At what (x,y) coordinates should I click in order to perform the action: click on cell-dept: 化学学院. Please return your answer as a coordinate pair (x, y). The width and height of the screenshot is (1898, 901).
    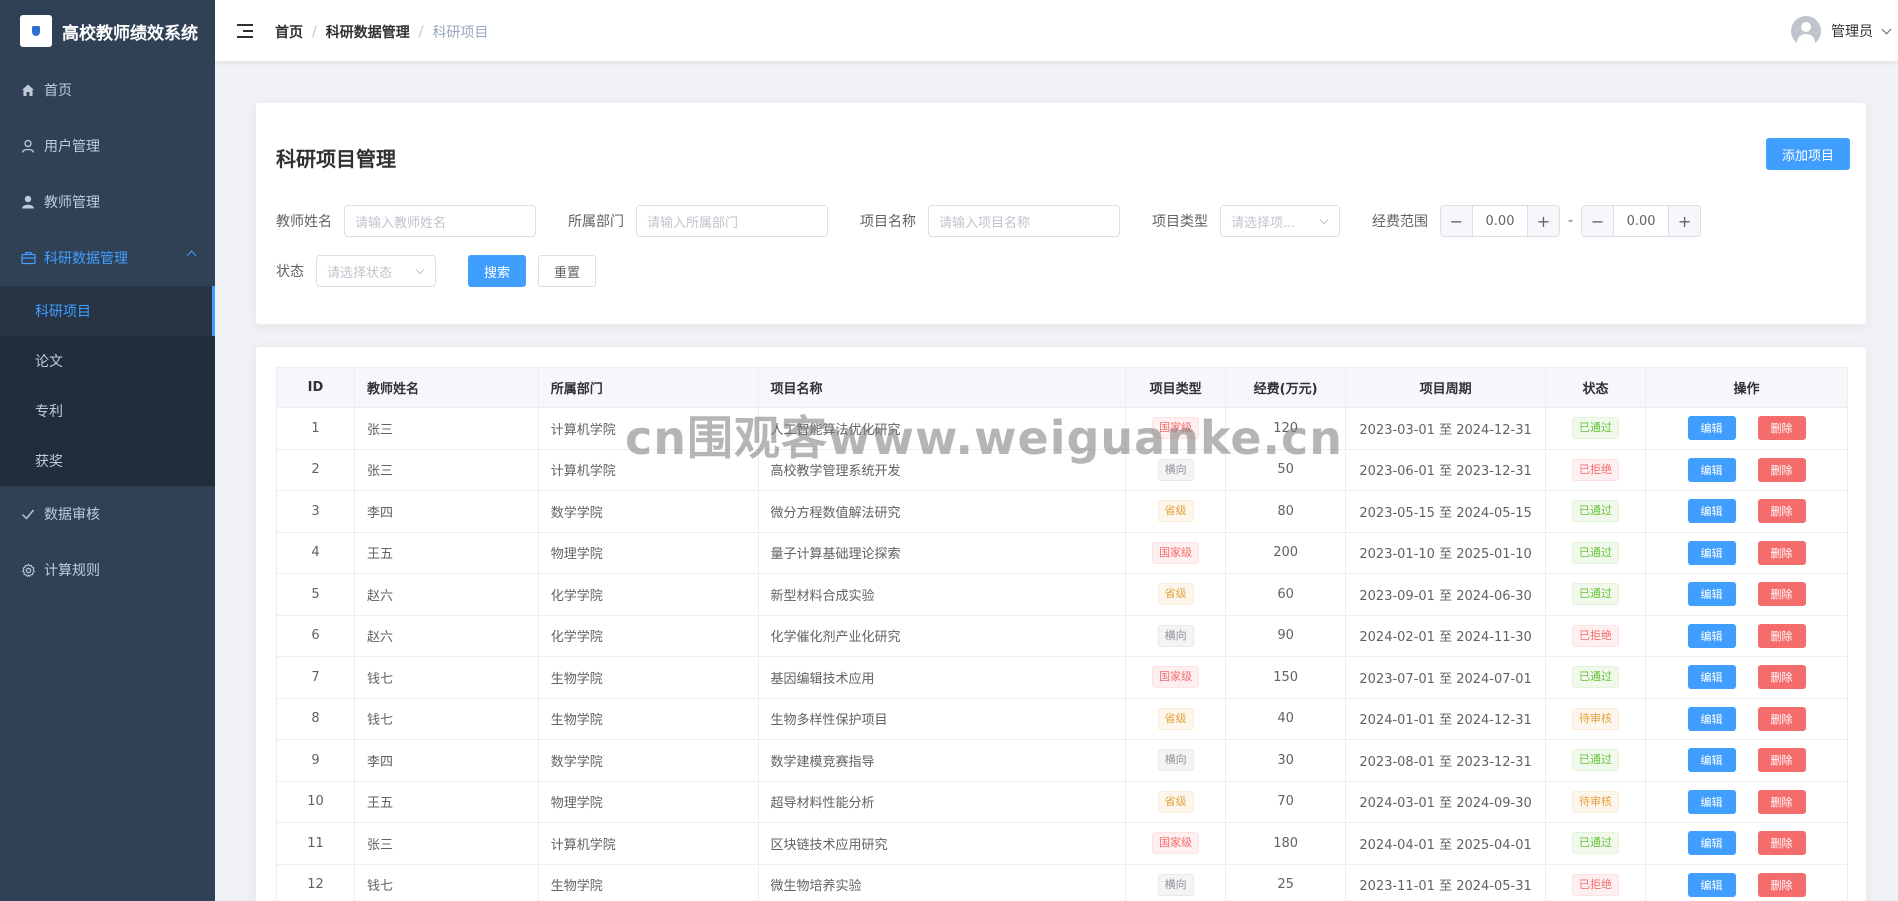
    Looking at the image, I should click on (648, 635).